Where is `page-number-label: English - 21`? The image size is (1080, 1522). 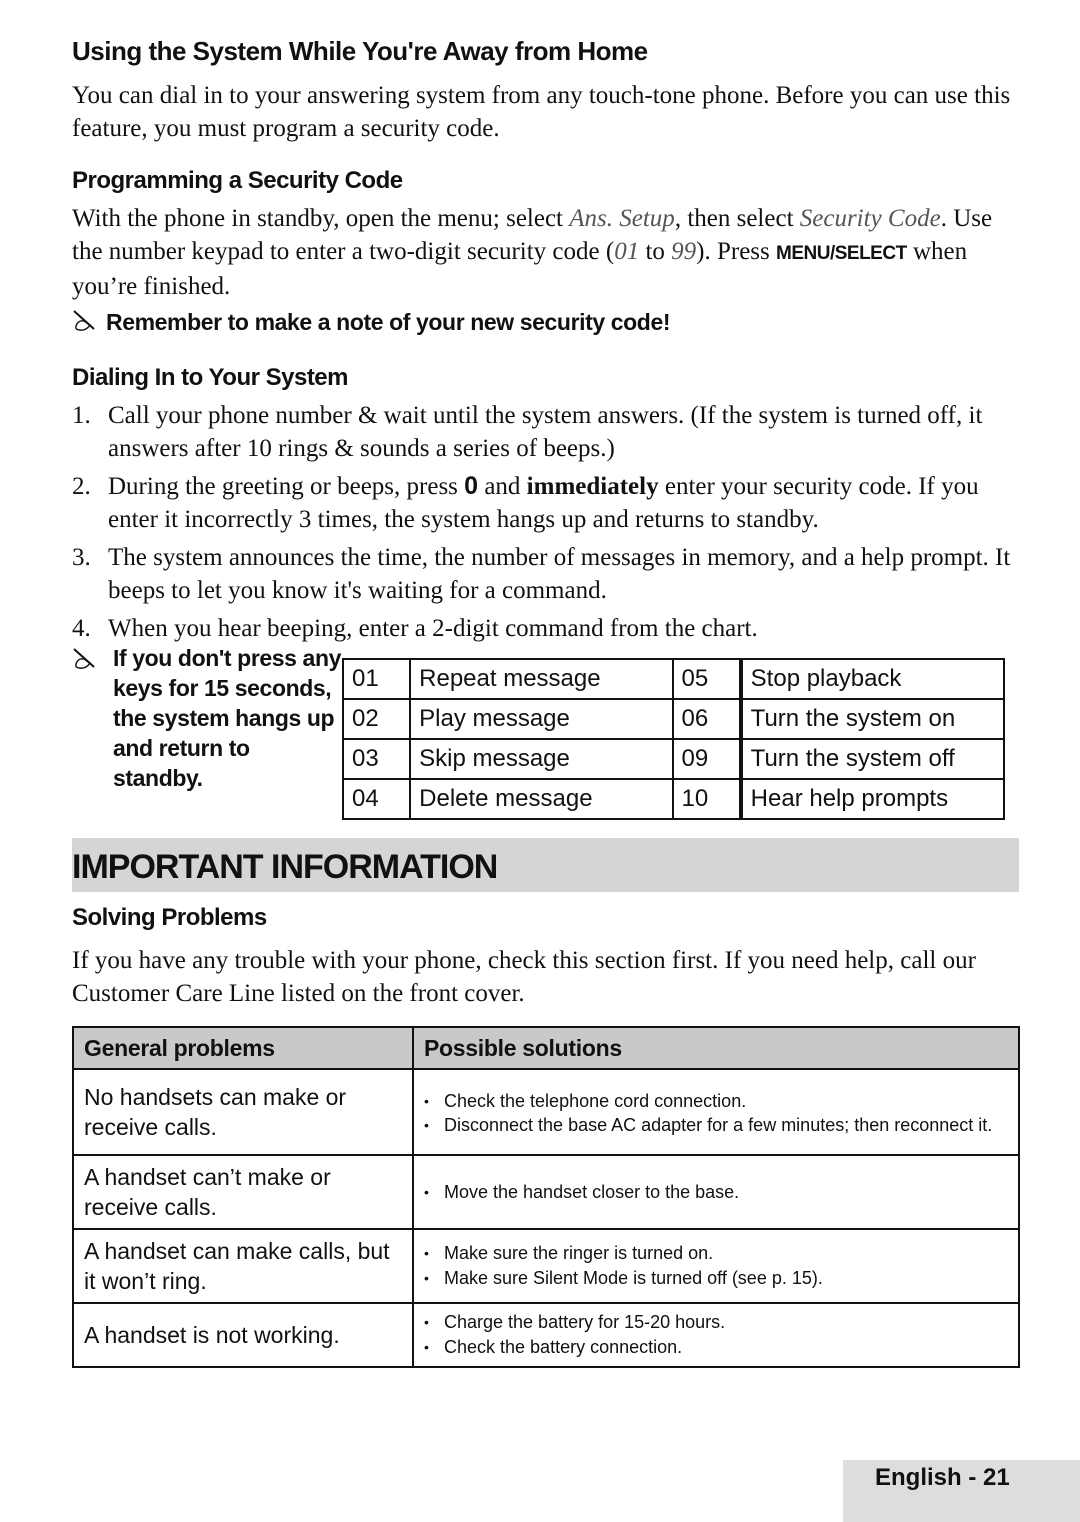 page-number-label: English - 21 is located at coordinates (942, 1477).